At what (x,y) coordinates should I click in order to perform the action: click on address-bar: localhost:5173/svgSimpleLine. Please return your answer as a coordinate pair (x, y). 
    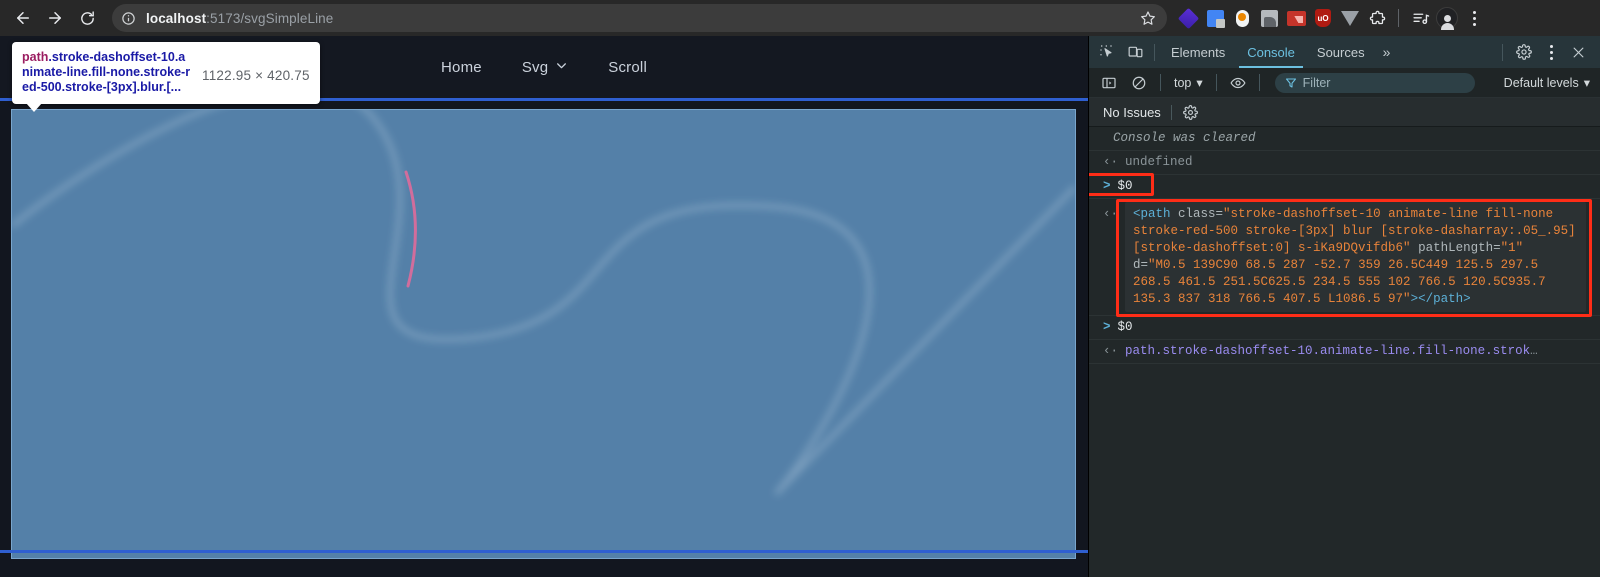
    Looking at the image, I should click on (639, 18).